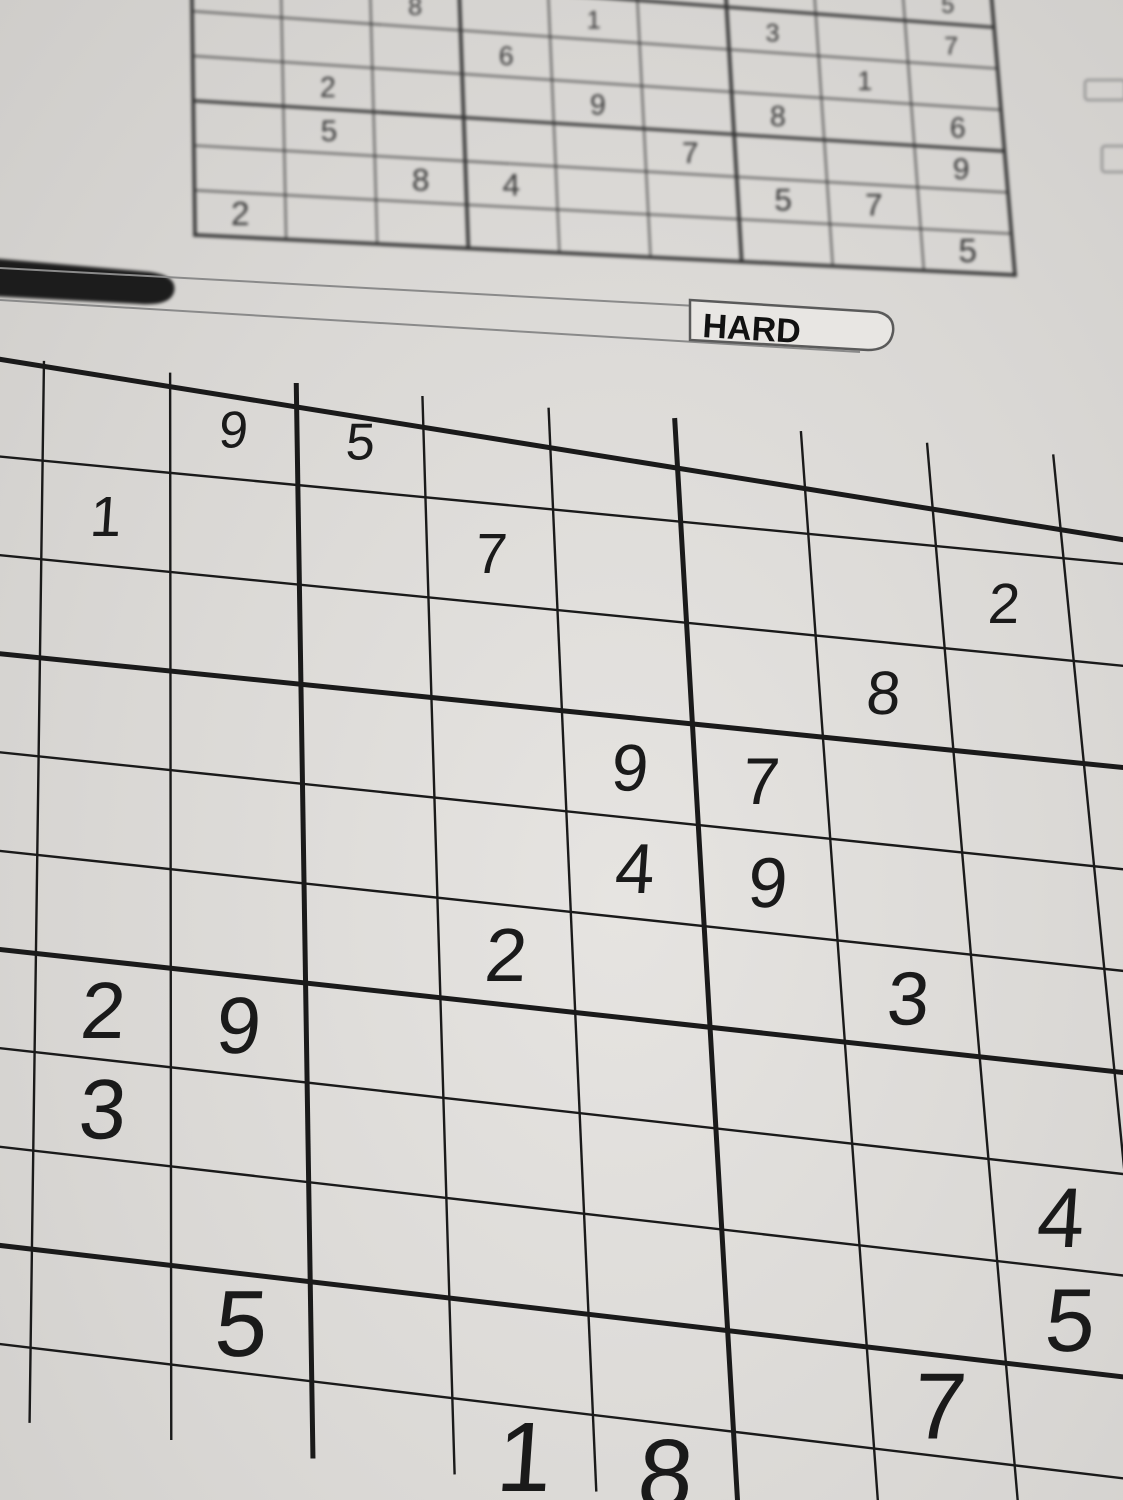 The image size is (1123, 1500). I want to click on top-puzzle-grid, so click(603, 138).